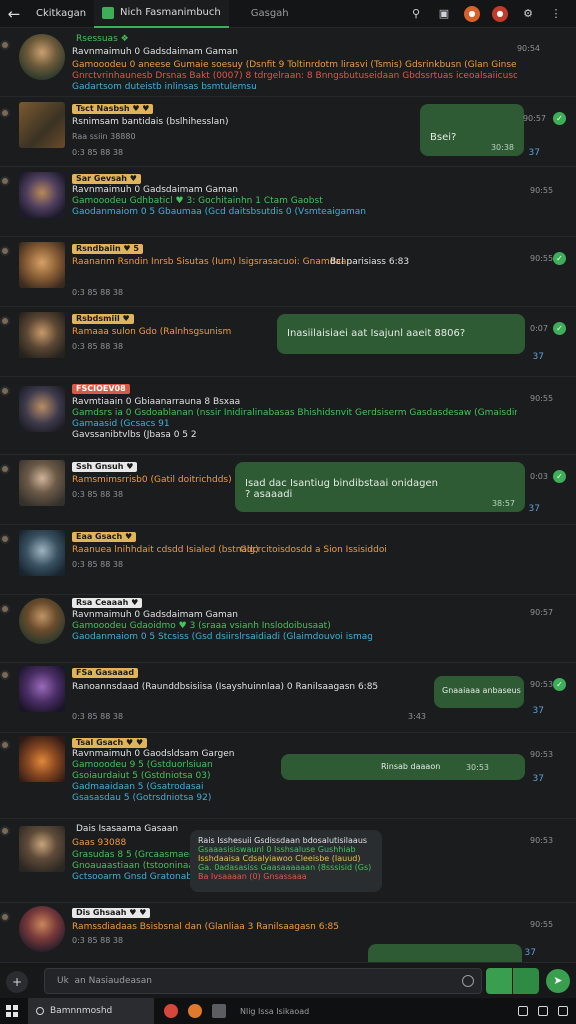  Describe the element at coordinates (127, 829) in the screenshot. I see `sender-name: Dais Isasaama Gasaan` at that location.